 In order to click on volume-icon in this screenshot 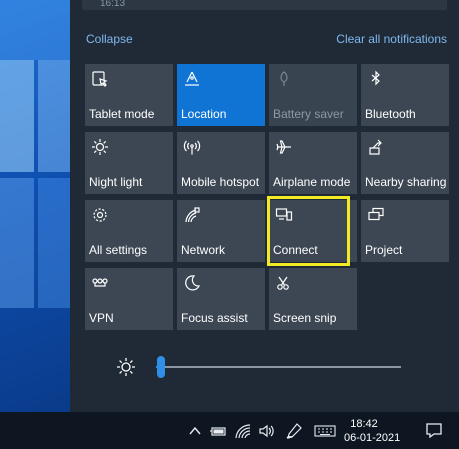, I will do `click(267, 431)`.